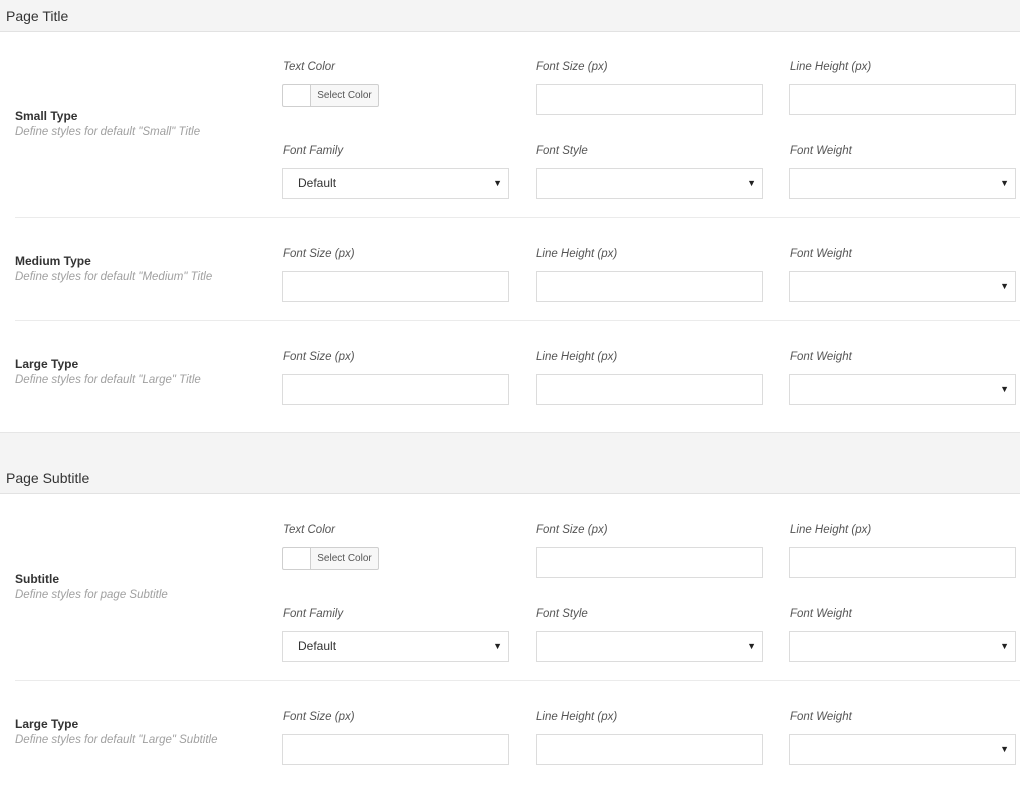 This screenshot has height=789, width=1020. What do you see at coordinates (510, 478) in the screenshot?
I see `section-header-page-subtitle: Page Subtitle` at bounding box center [510, 478].